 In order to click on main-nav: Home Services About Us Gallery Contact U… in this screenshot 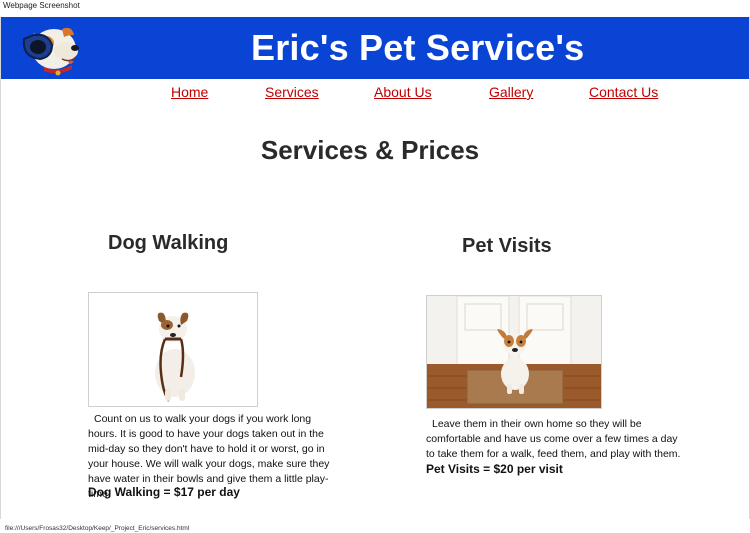, I will do `click(375, 94)`.